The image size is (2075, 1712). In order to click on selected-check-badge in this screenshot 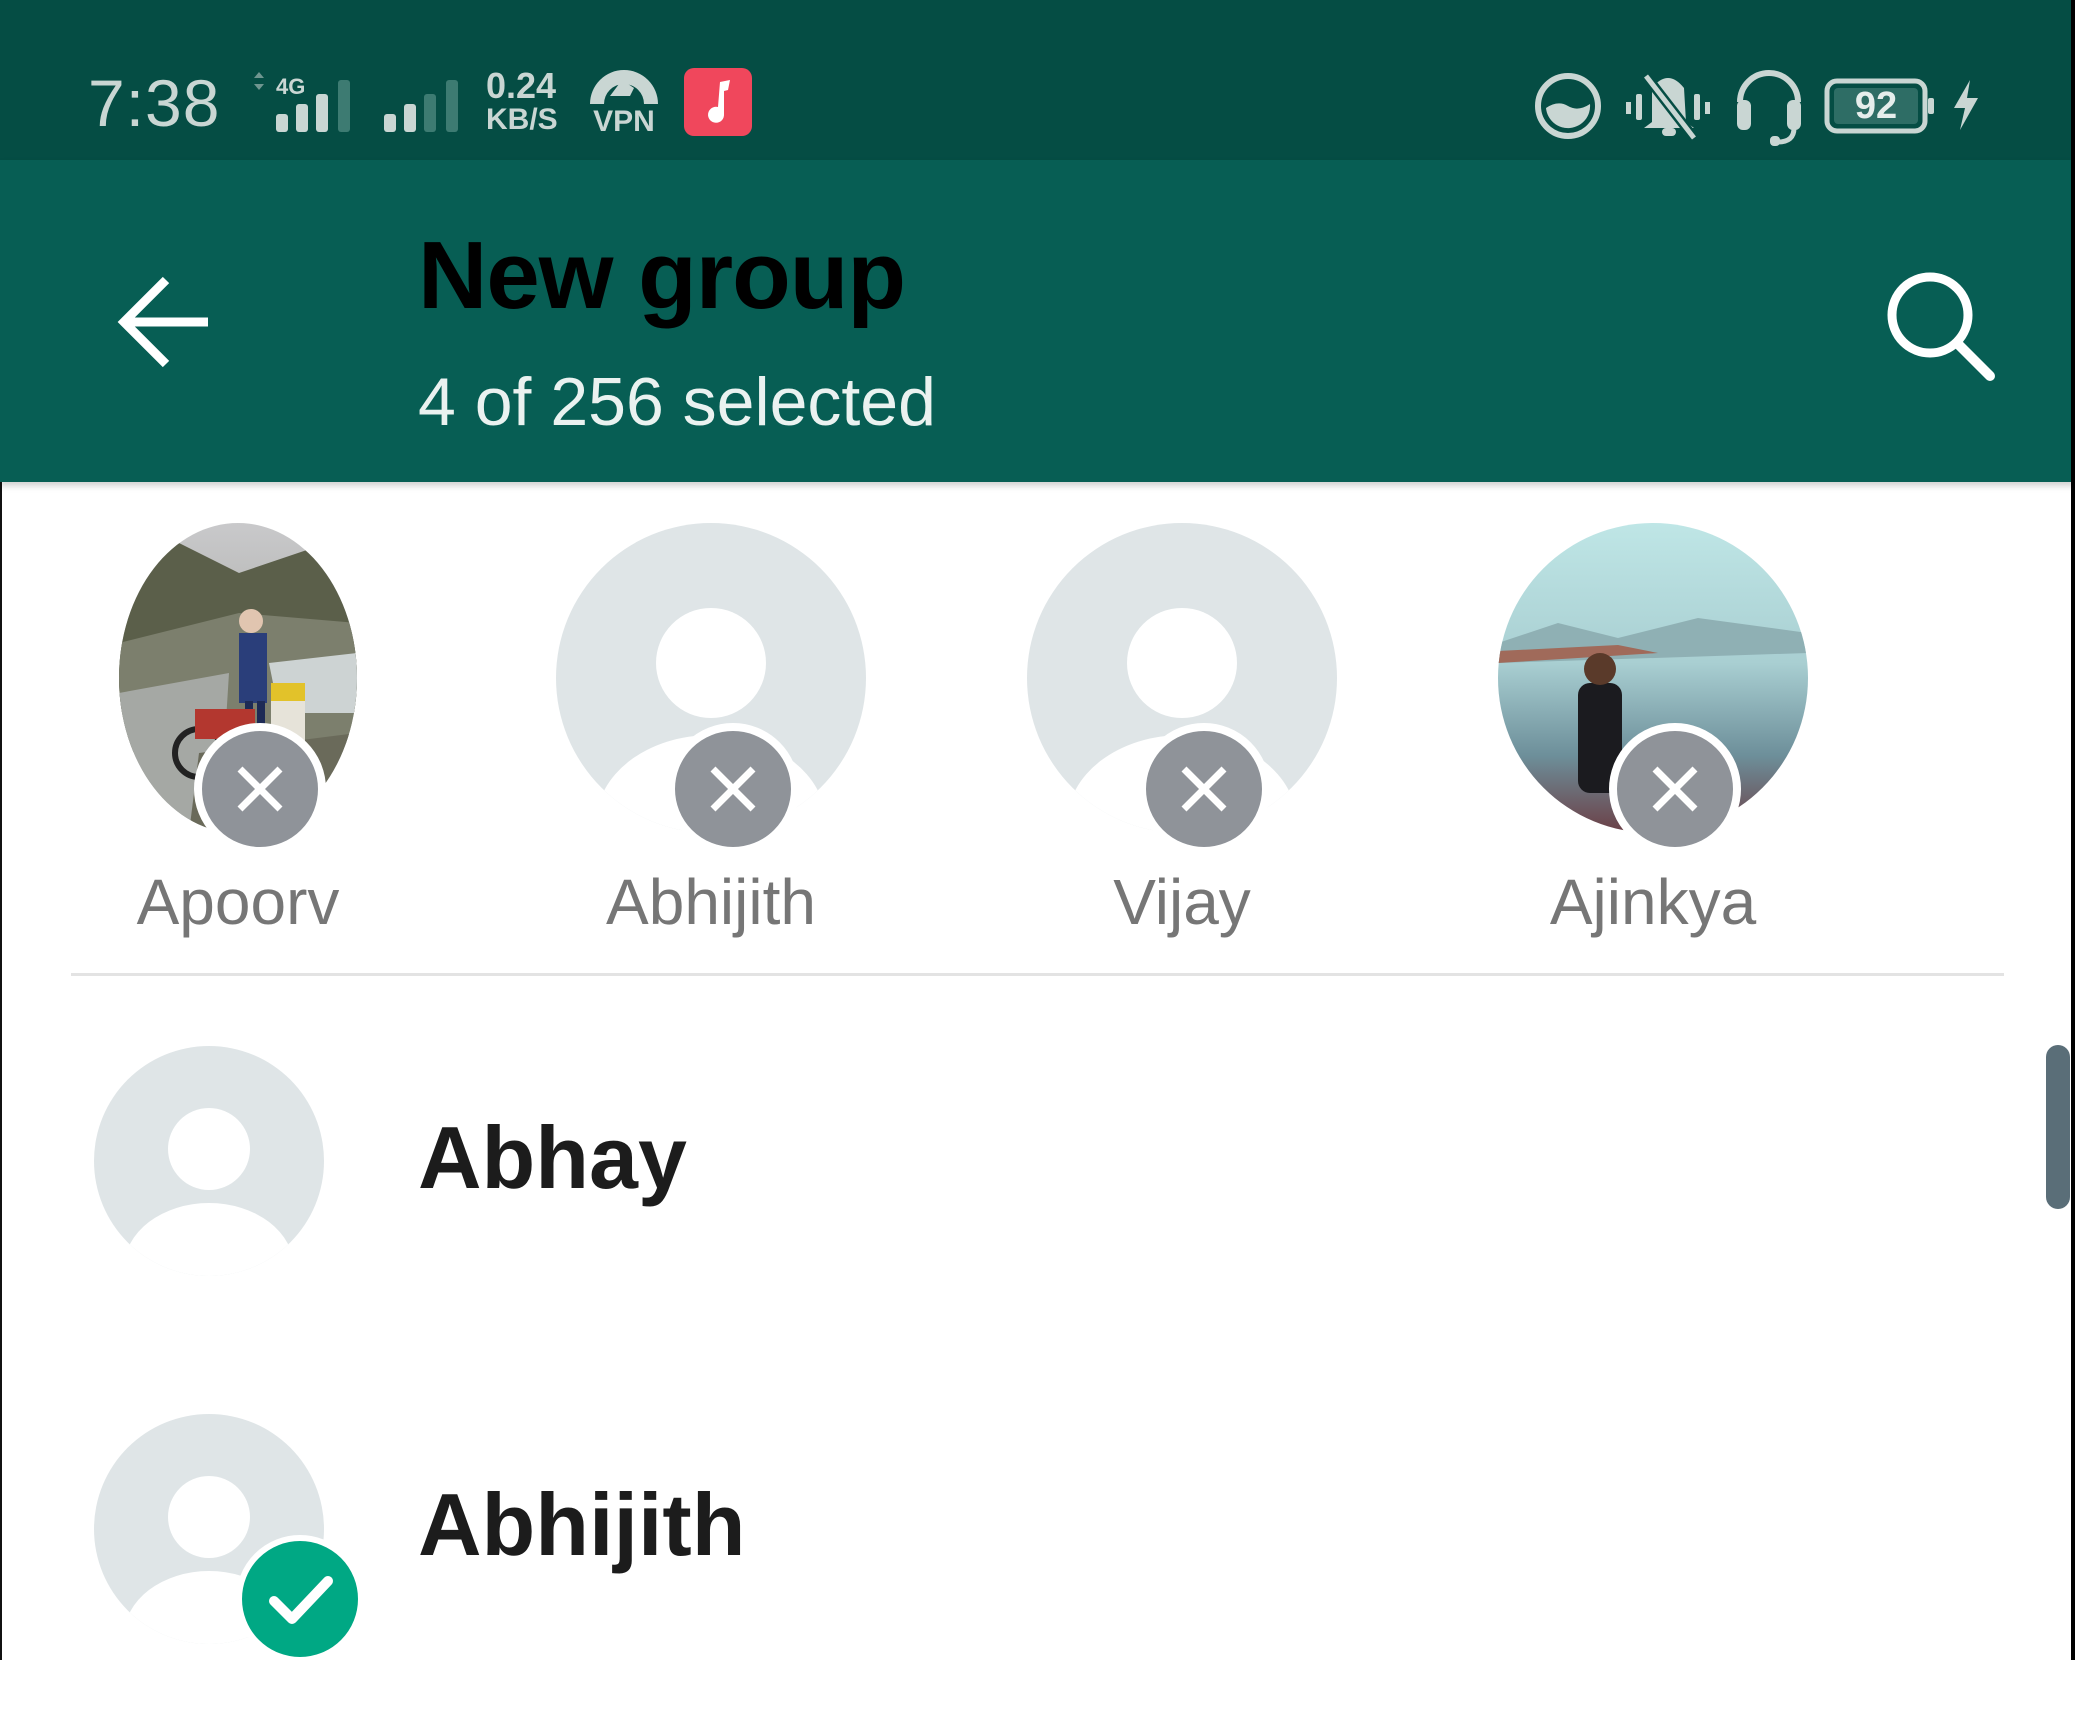, I will do `click(300, 1599)`.